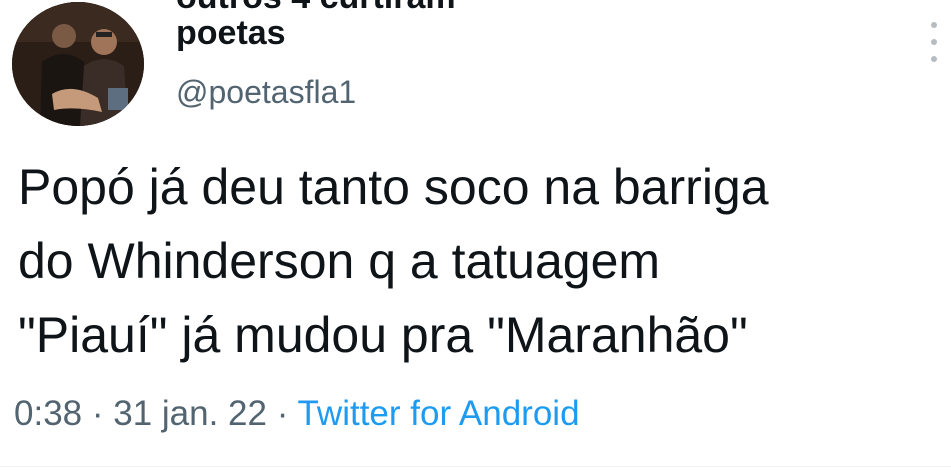  I want to click on tweet-source-link: Twitter for Android, so click(438, 413).